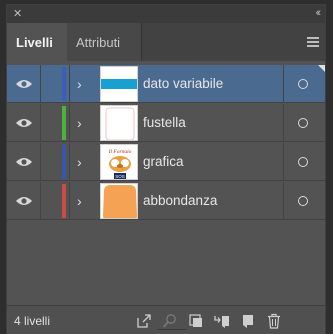  I want to click on tab-bar: Livelli Attributi, so click(166, 42).